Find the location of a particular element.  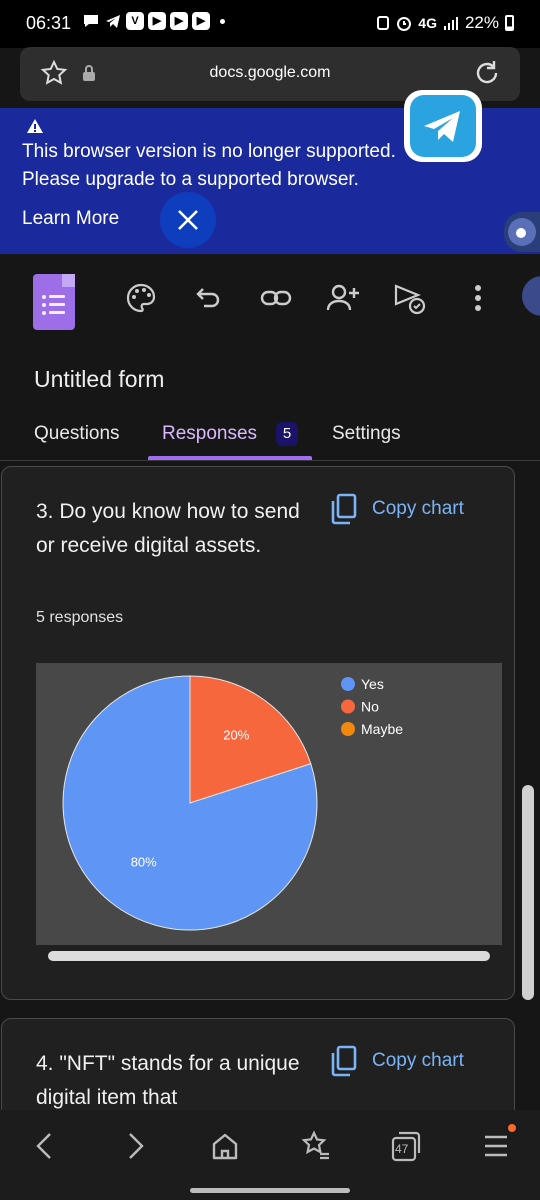

legend-swatch-no is located at coordinates (348, 706).